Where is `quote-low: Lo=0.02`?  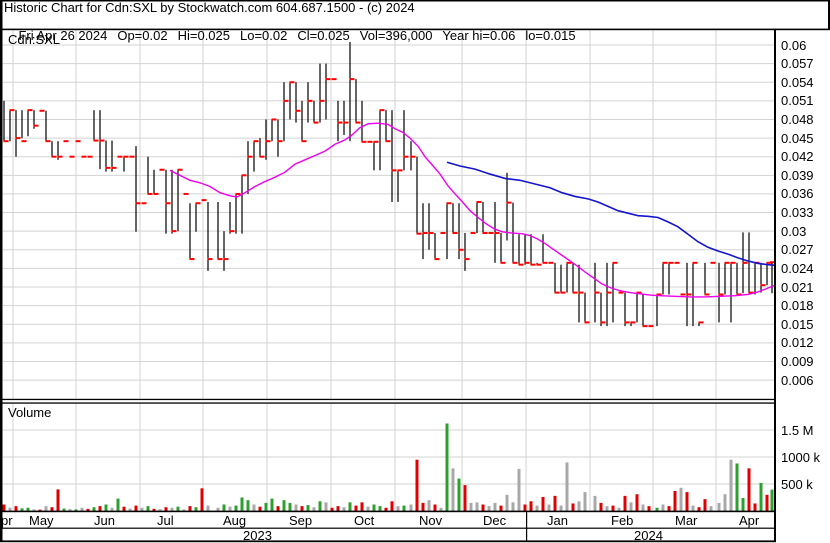 quote-low: Lo=0.02 is located at coordinates (264, 36).